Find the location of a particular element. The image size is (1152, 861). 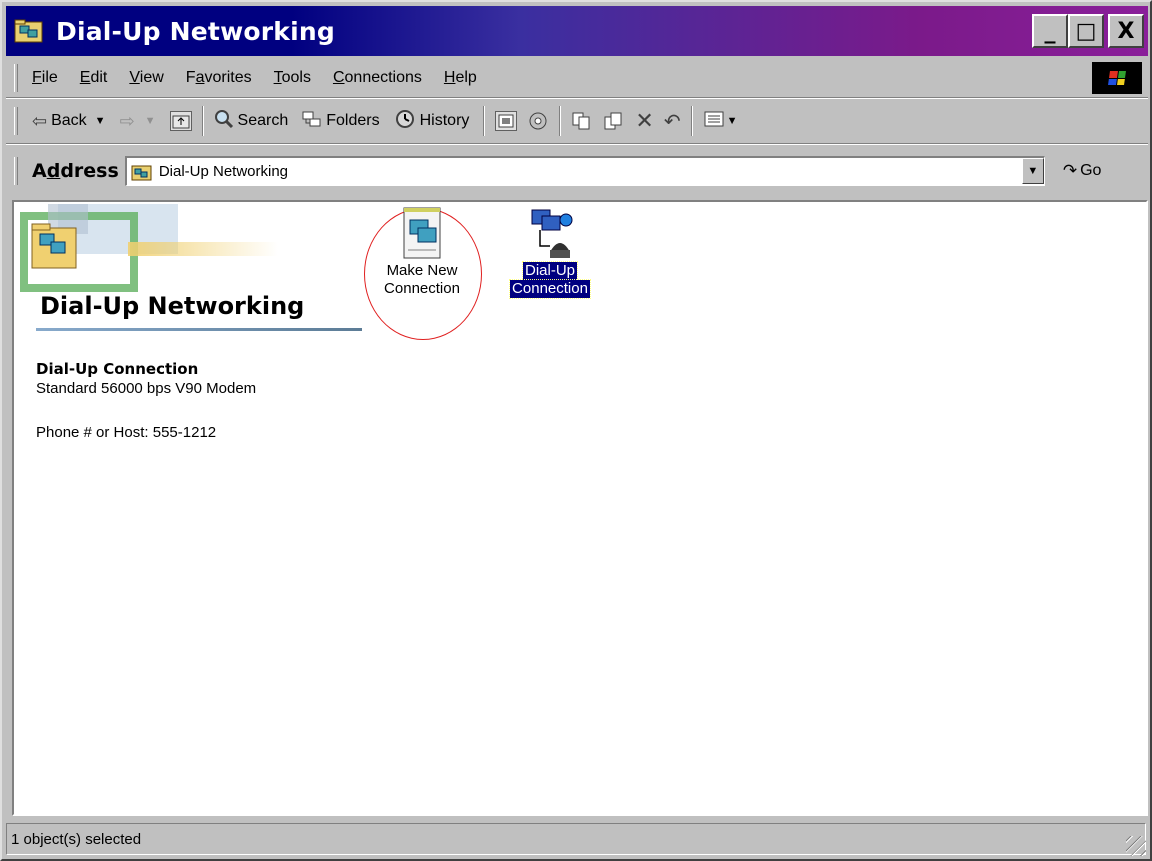

address-dropdown-icon: ▼ is located at coordinates (1032, 171).